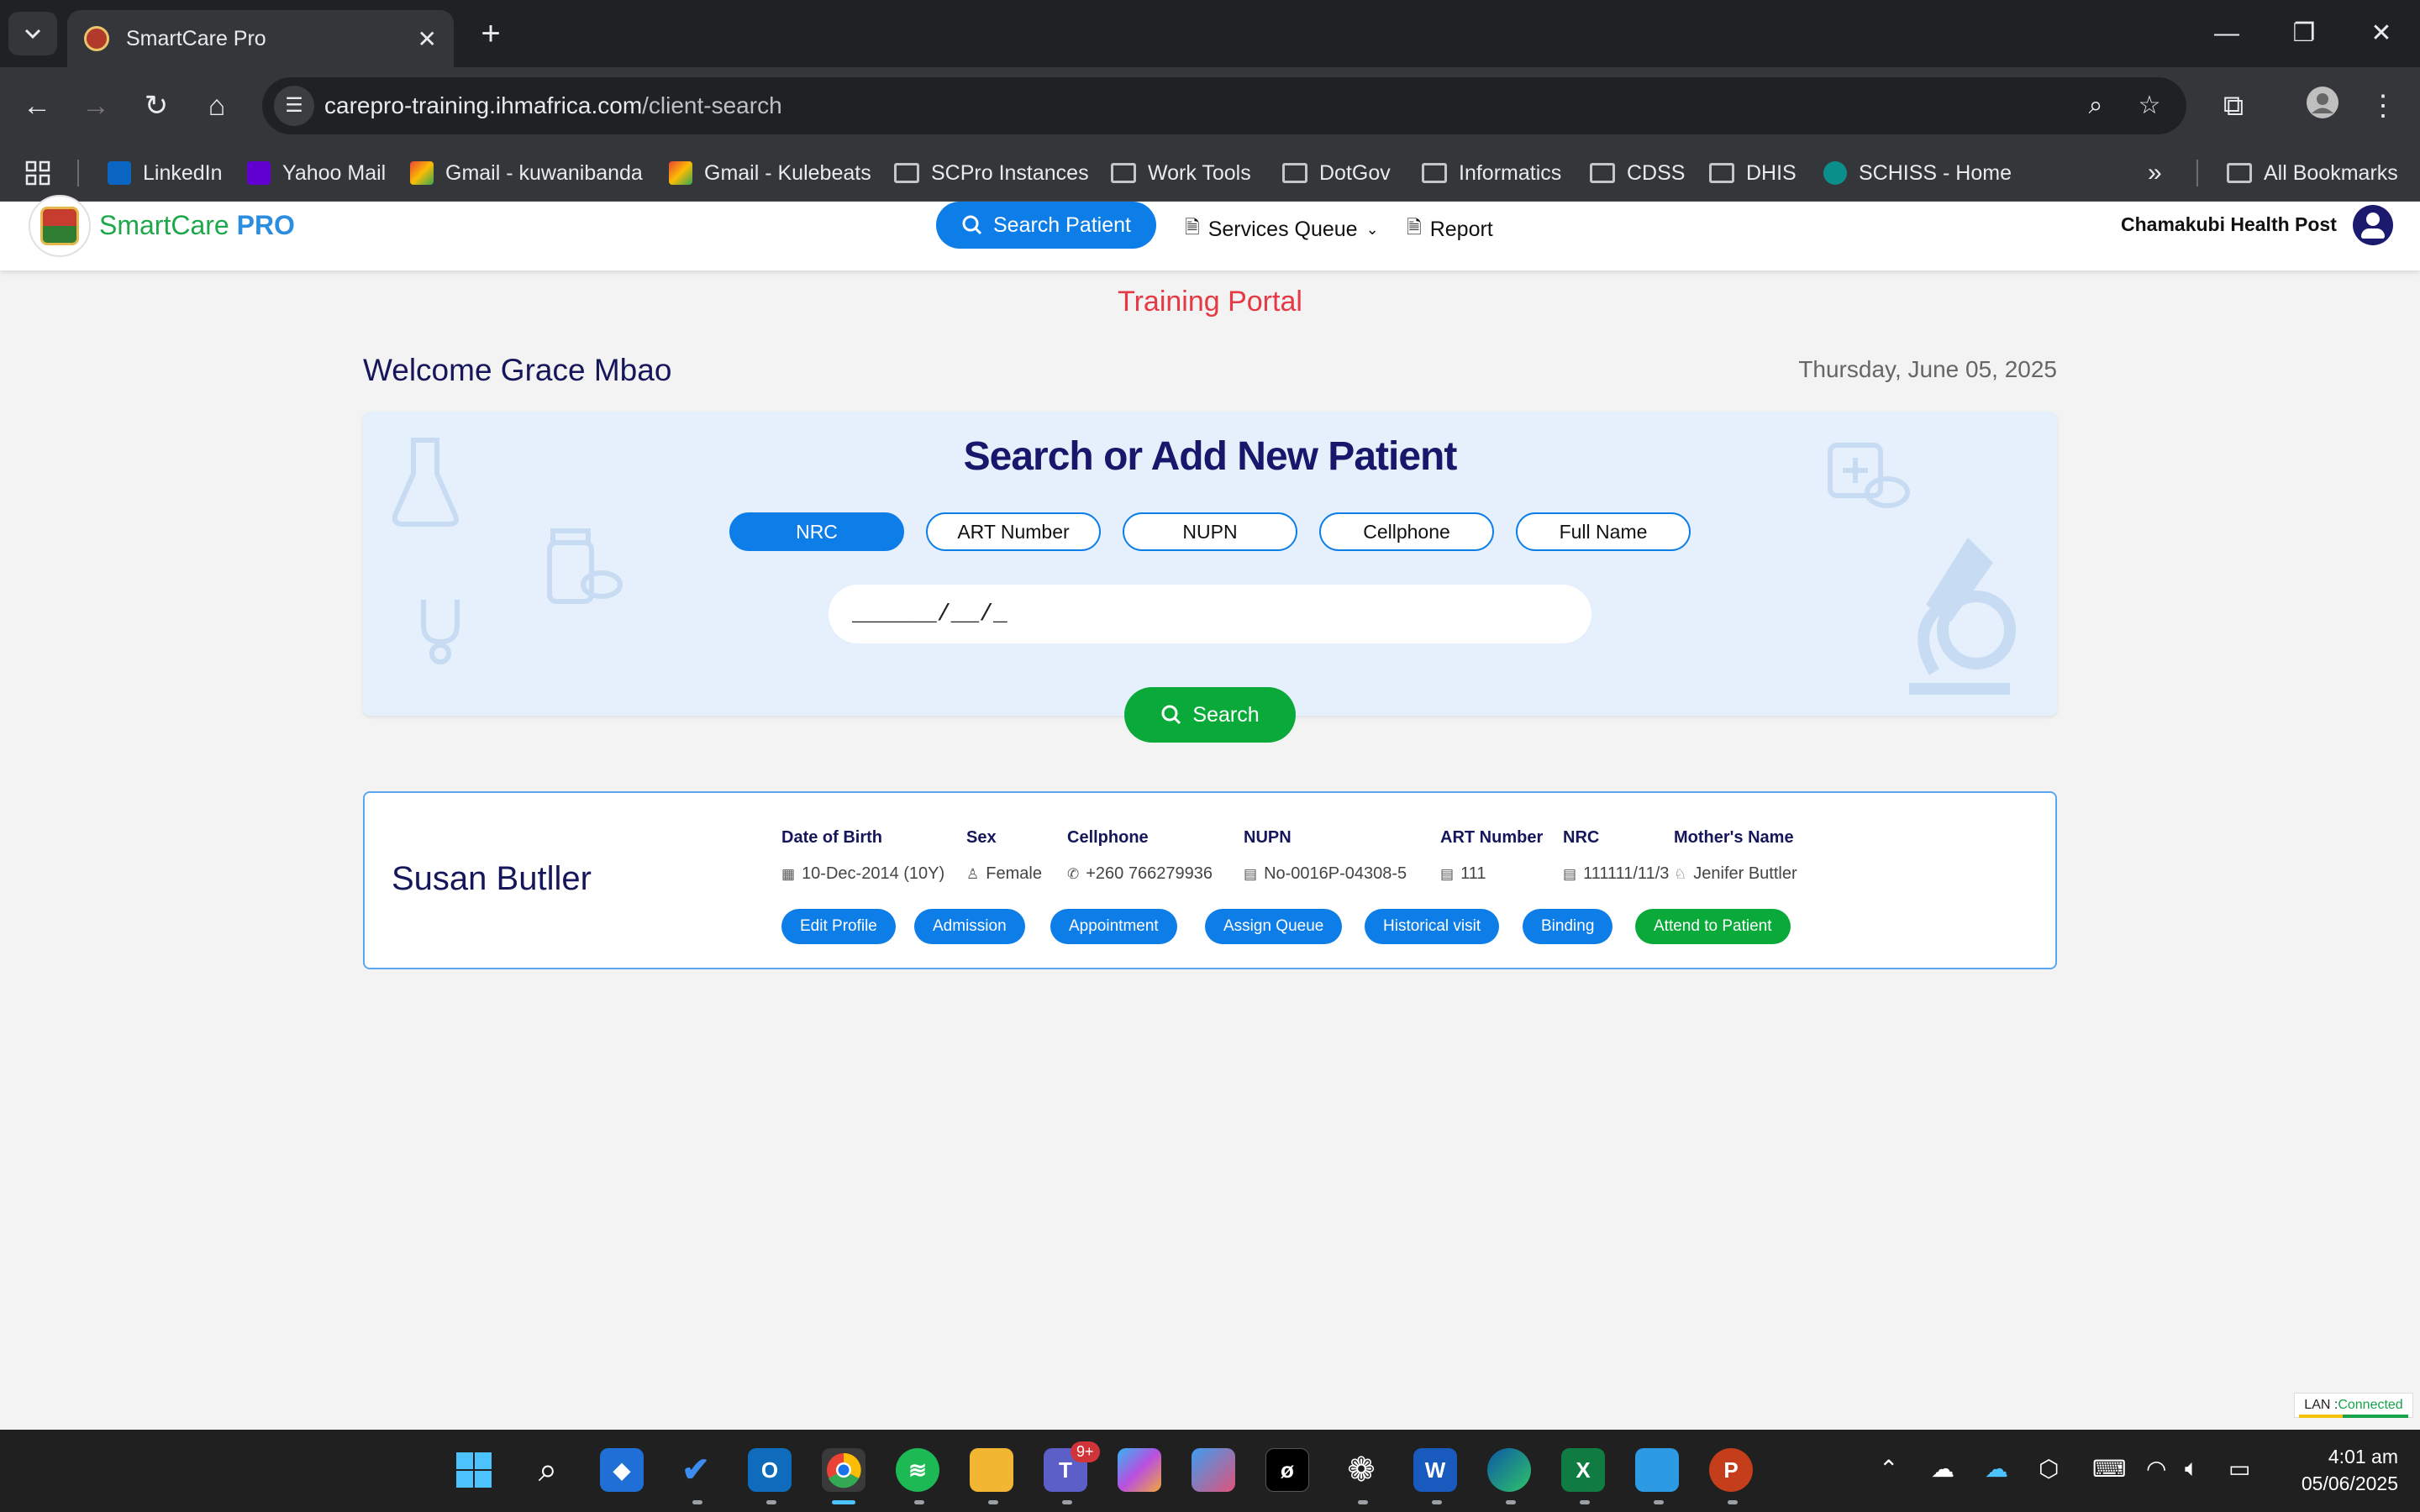 The width and height of the screenshot is (2420, 1512). I want to click on notion-like-app-icon: ø, so click(1287, 1470).